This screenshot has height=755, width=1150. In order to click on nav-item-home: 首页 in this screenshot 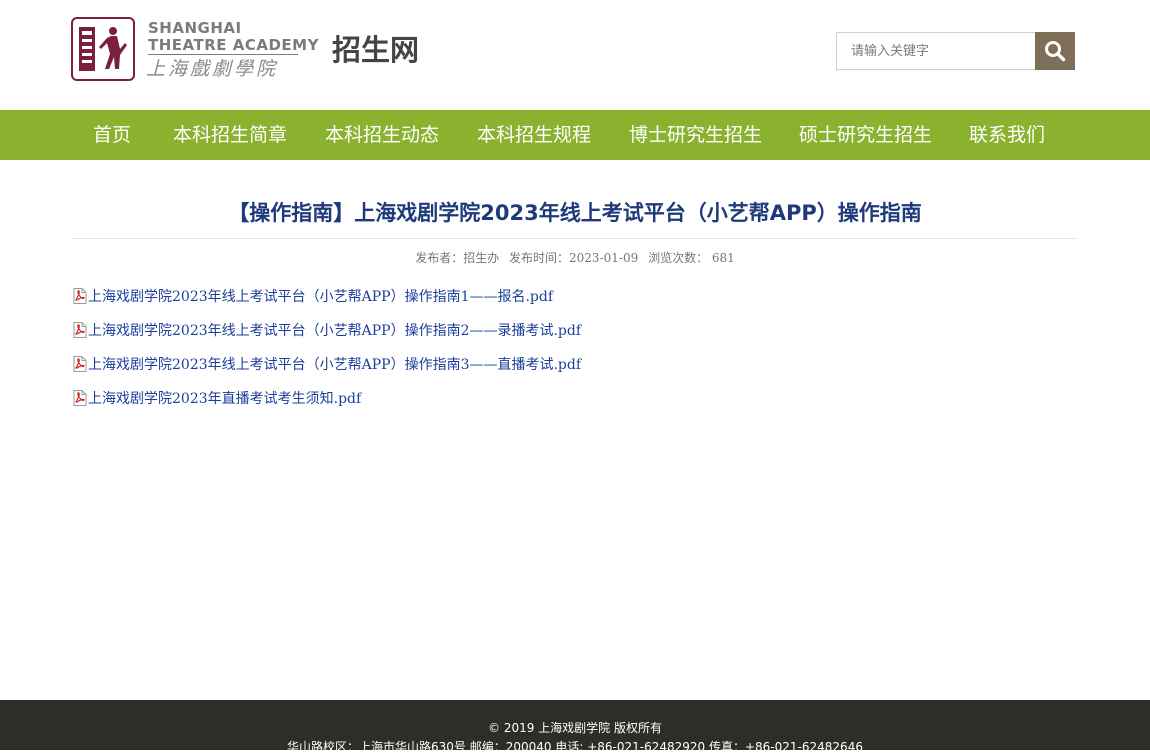, I will do `click(112, 135)`.